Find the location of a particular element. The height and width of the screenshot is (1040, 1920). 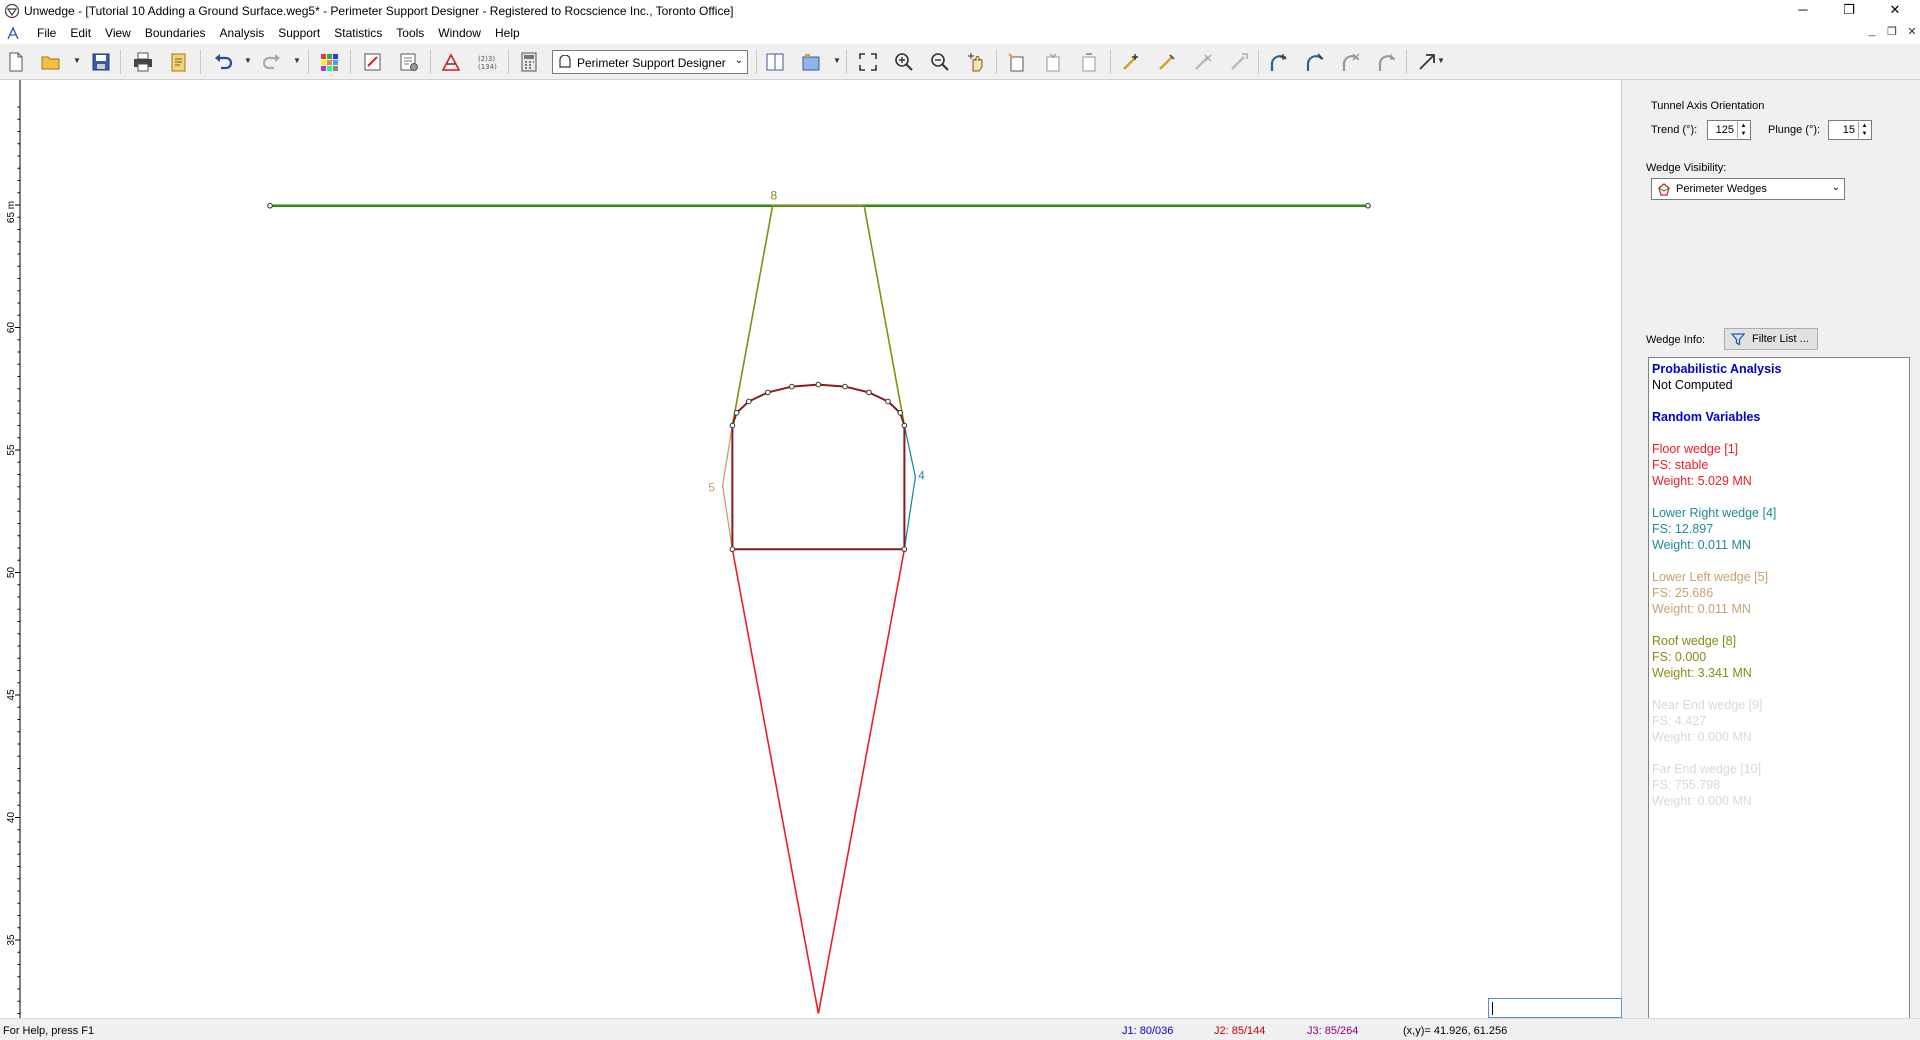

menu-analysis: Analysis is located at coordinates (242, 33).